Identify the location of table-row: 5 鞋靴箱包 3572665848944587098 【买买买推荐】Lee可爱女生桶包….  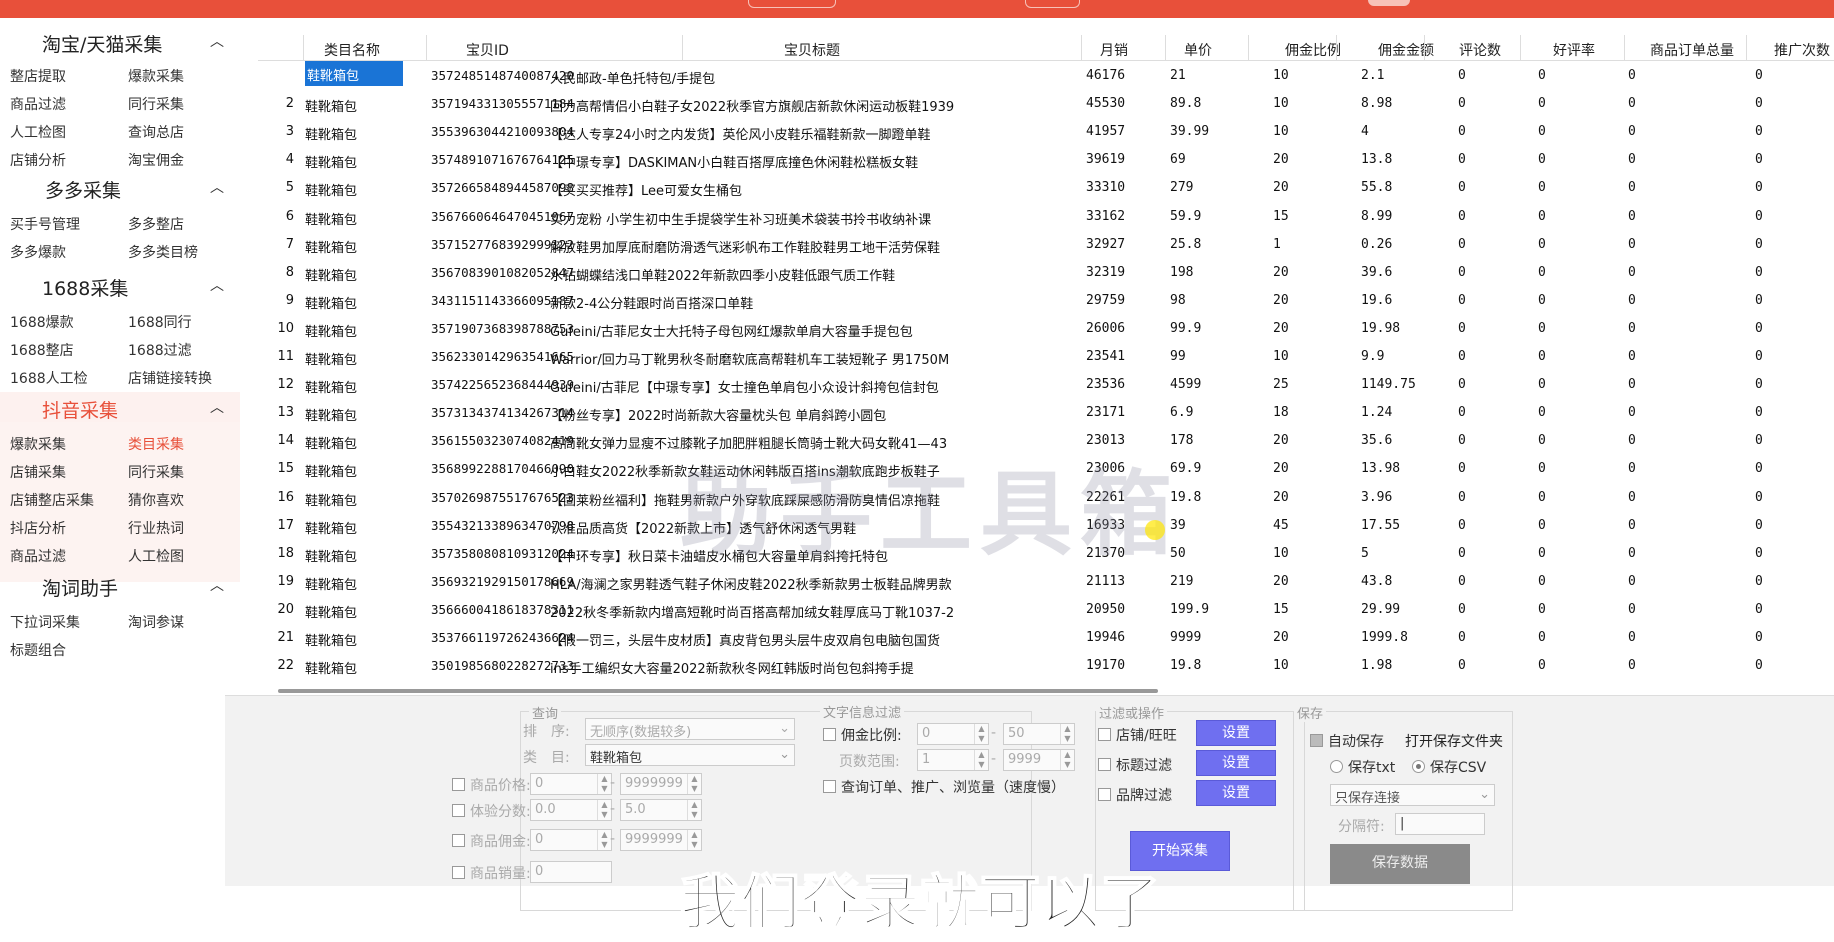
(1046, 187).